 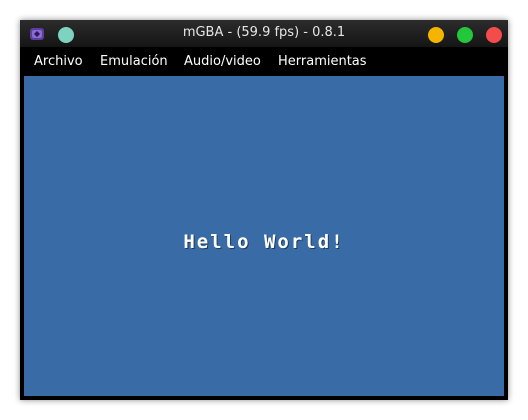 What do you see at coordinates (37, 34) in the screenshot?
I see `mgba-app-icon` at bounding box center [37, 34].